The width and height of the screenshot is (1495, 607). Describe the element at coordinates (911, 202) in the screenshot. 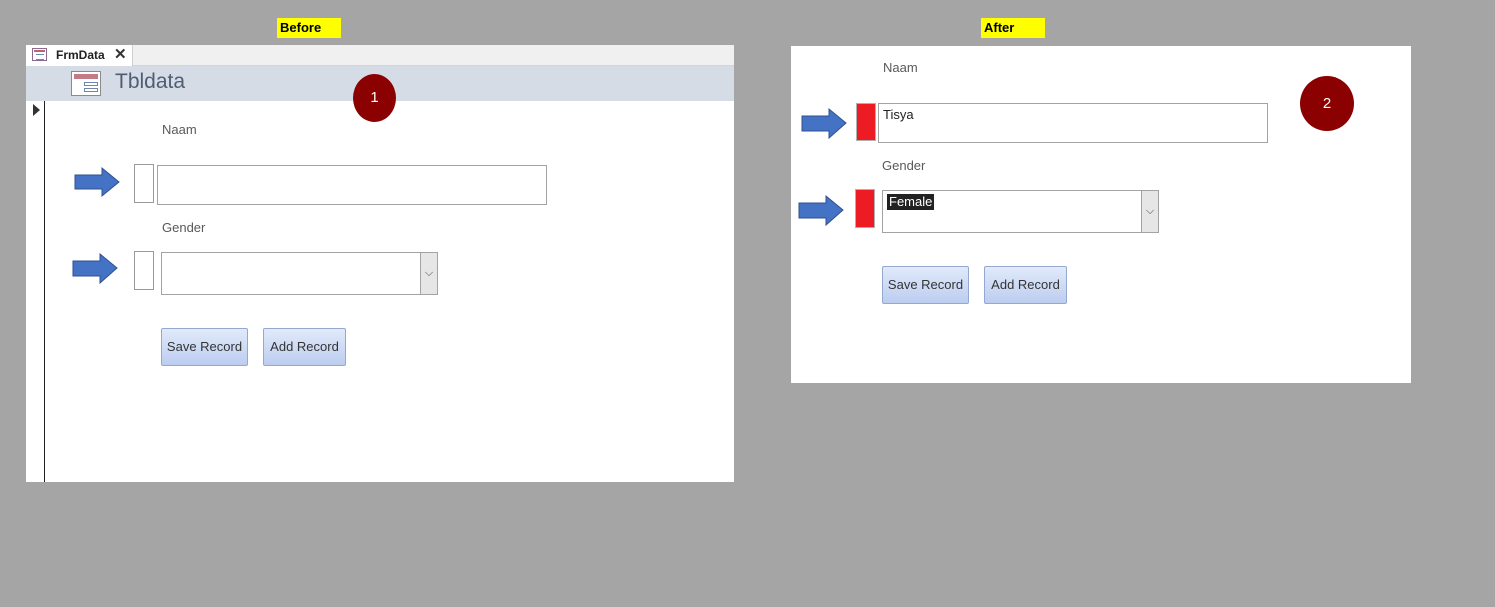

I see `gender-value: Female` at that location.